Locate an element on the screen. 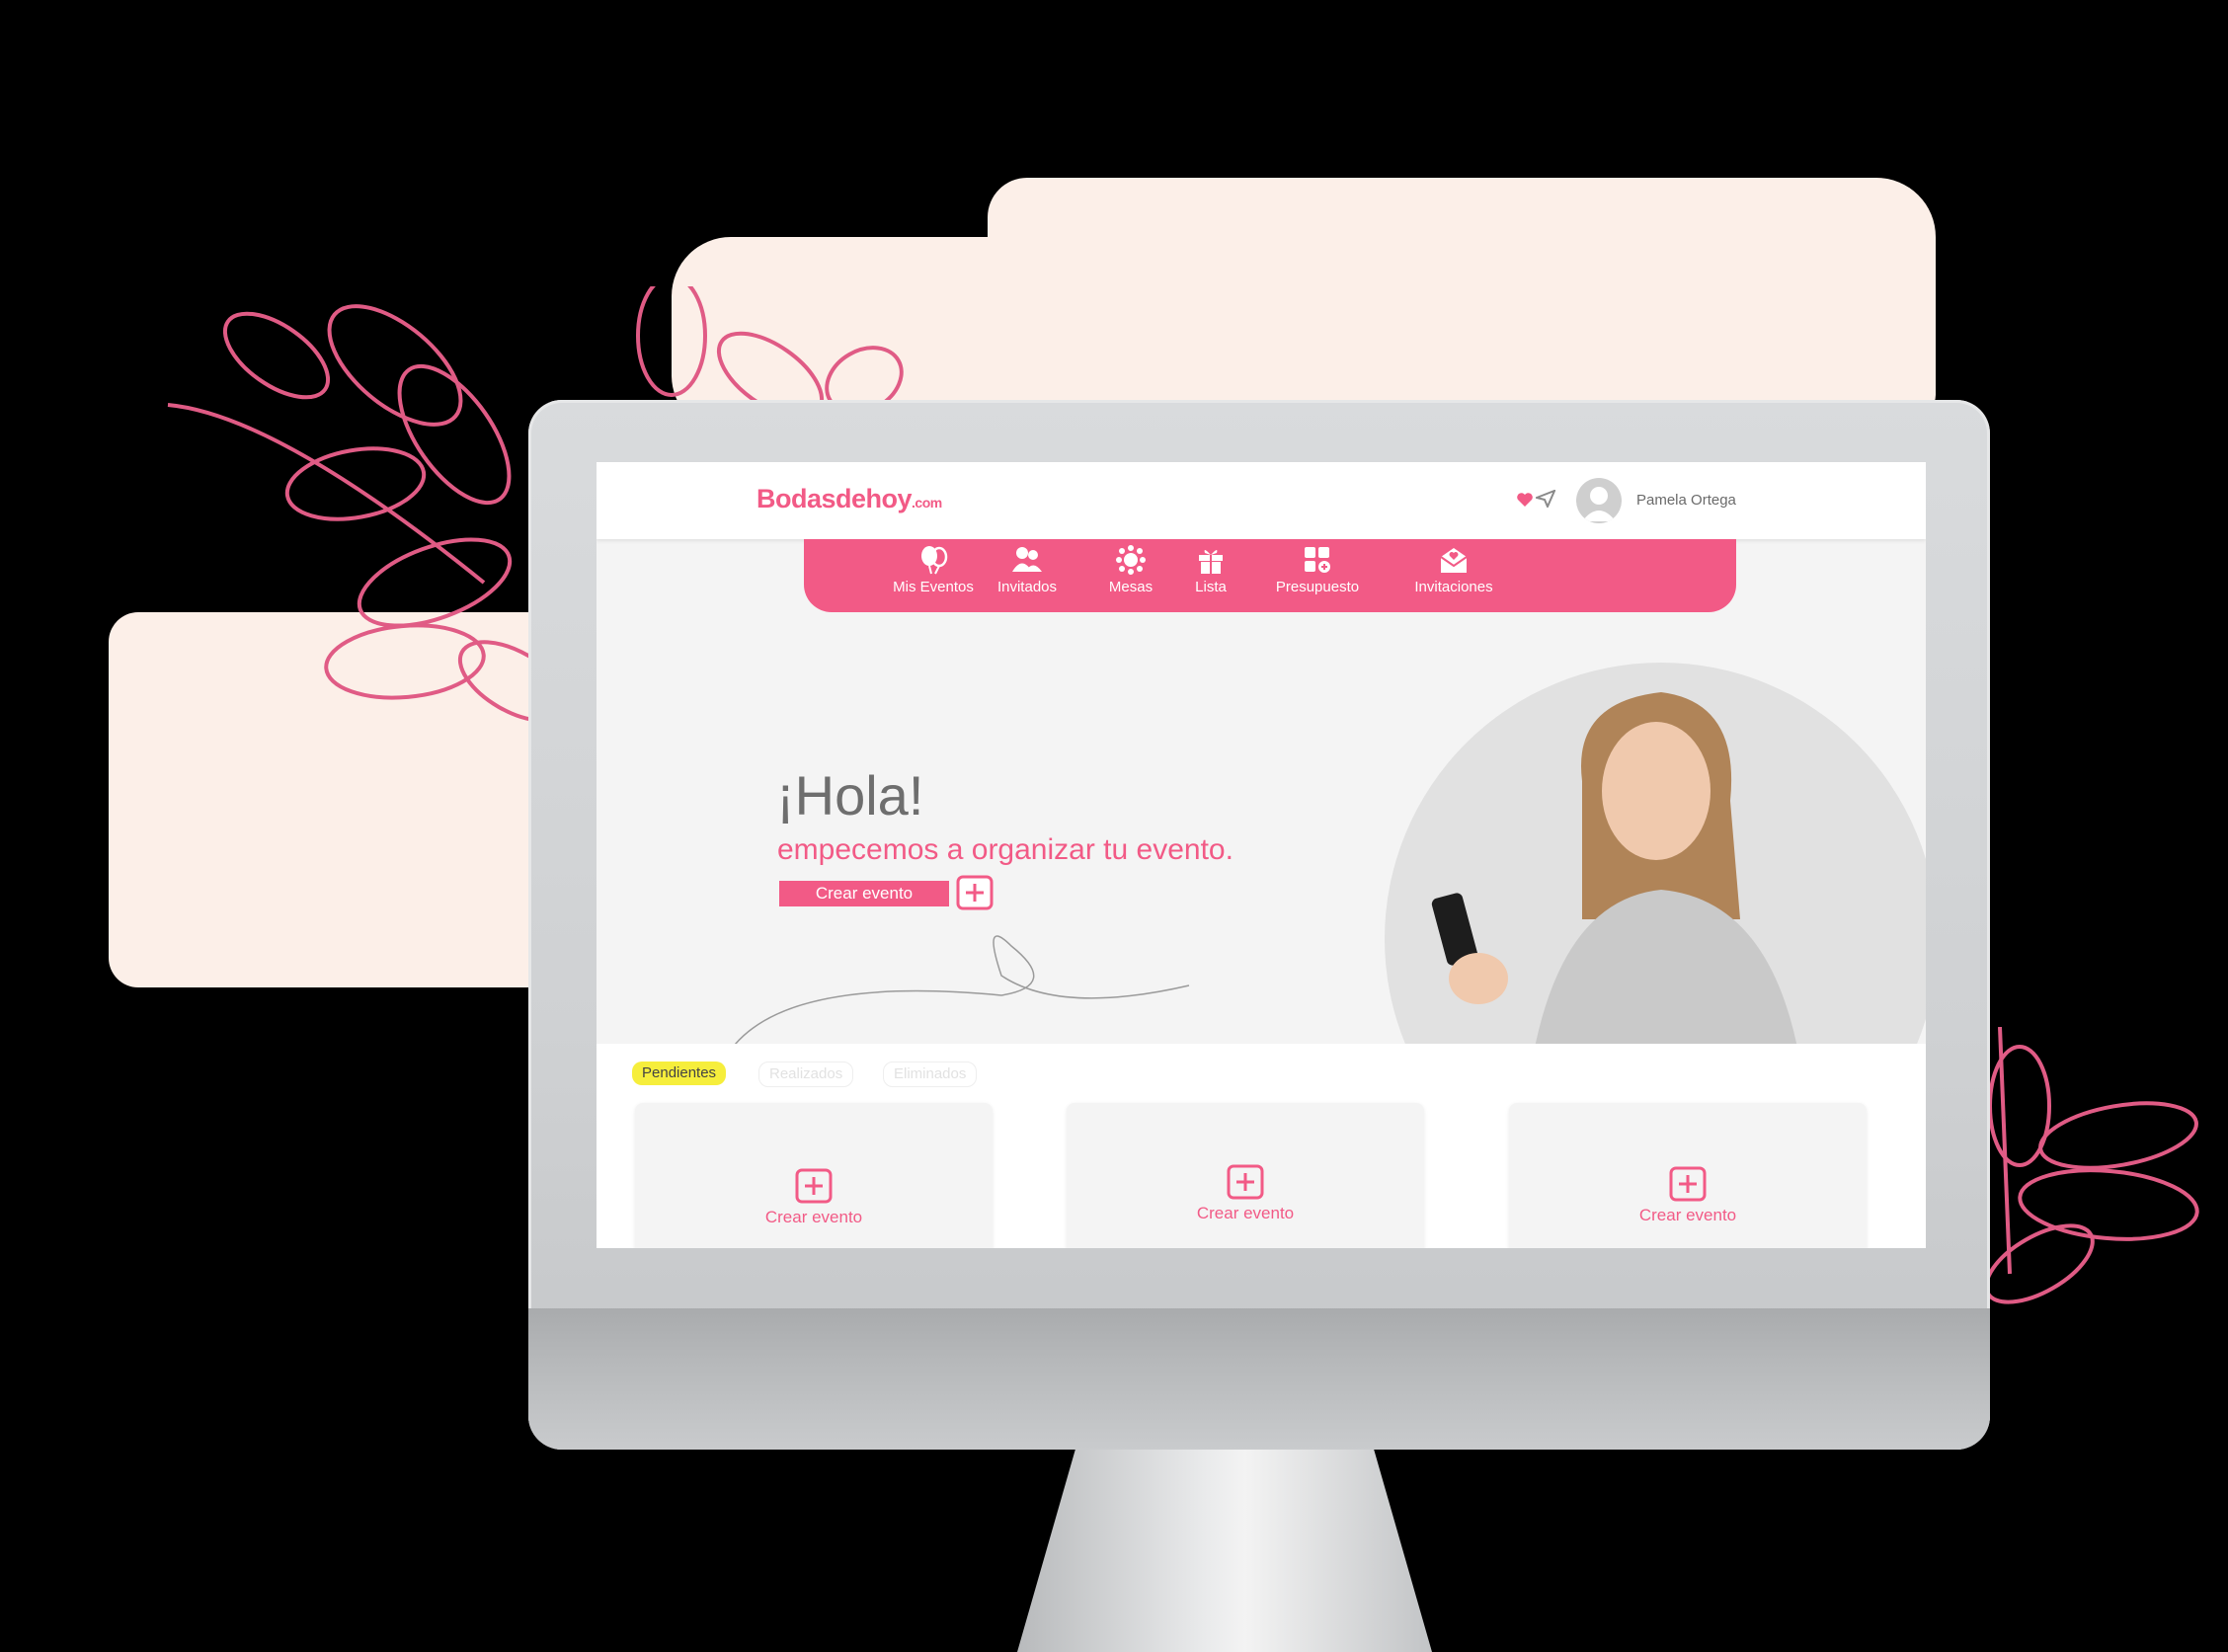 This screenshot has width=2228, height=1652. tab-eliminados: Eliminados is located at coordinates (930, 1074).